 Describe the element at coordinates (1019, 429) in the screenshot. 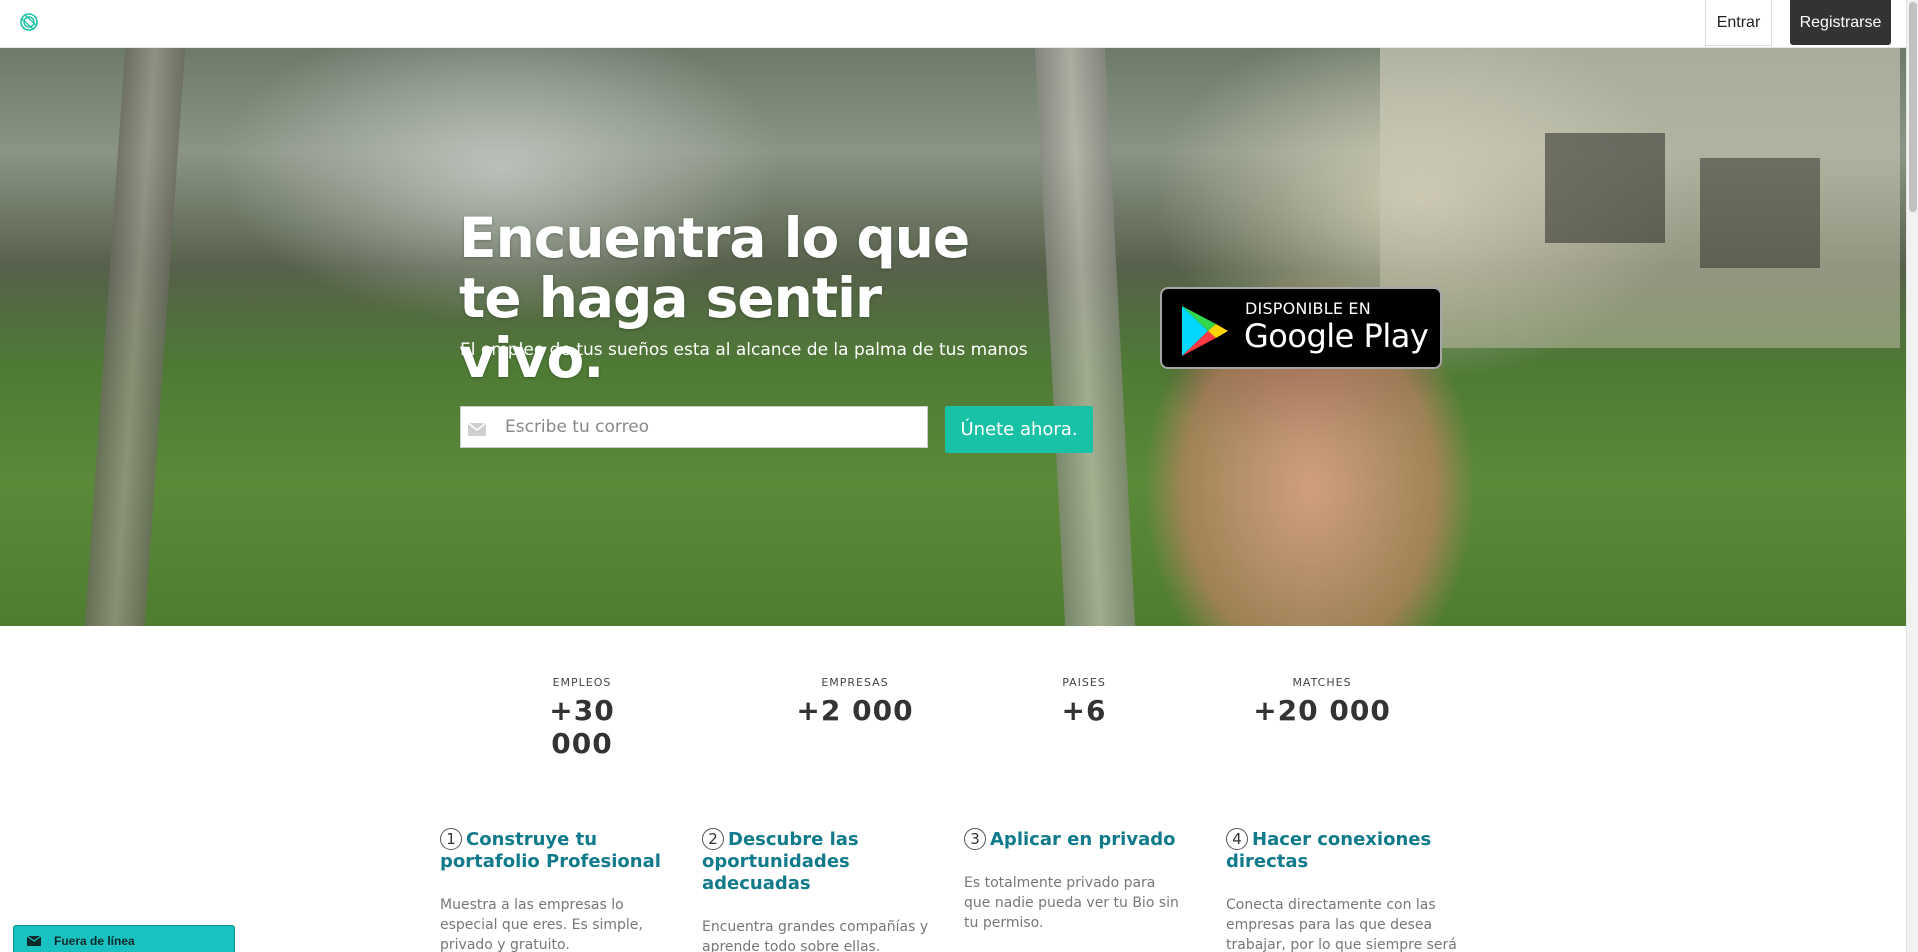

I see `join-now-button: Únete ahora.` at that location.